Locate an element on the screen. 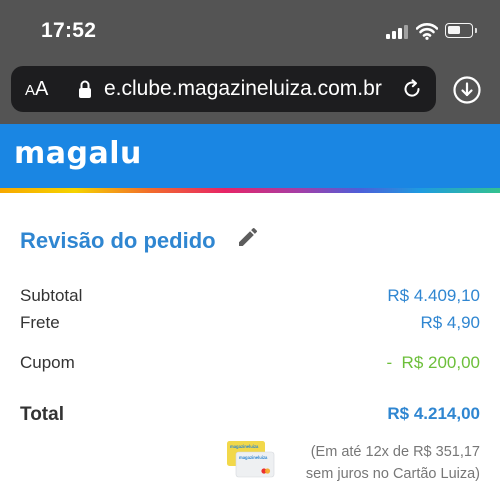 The width and height of the screenshot is (500, 504). magalu-logo: magalu is located at coordinates (78, 153).